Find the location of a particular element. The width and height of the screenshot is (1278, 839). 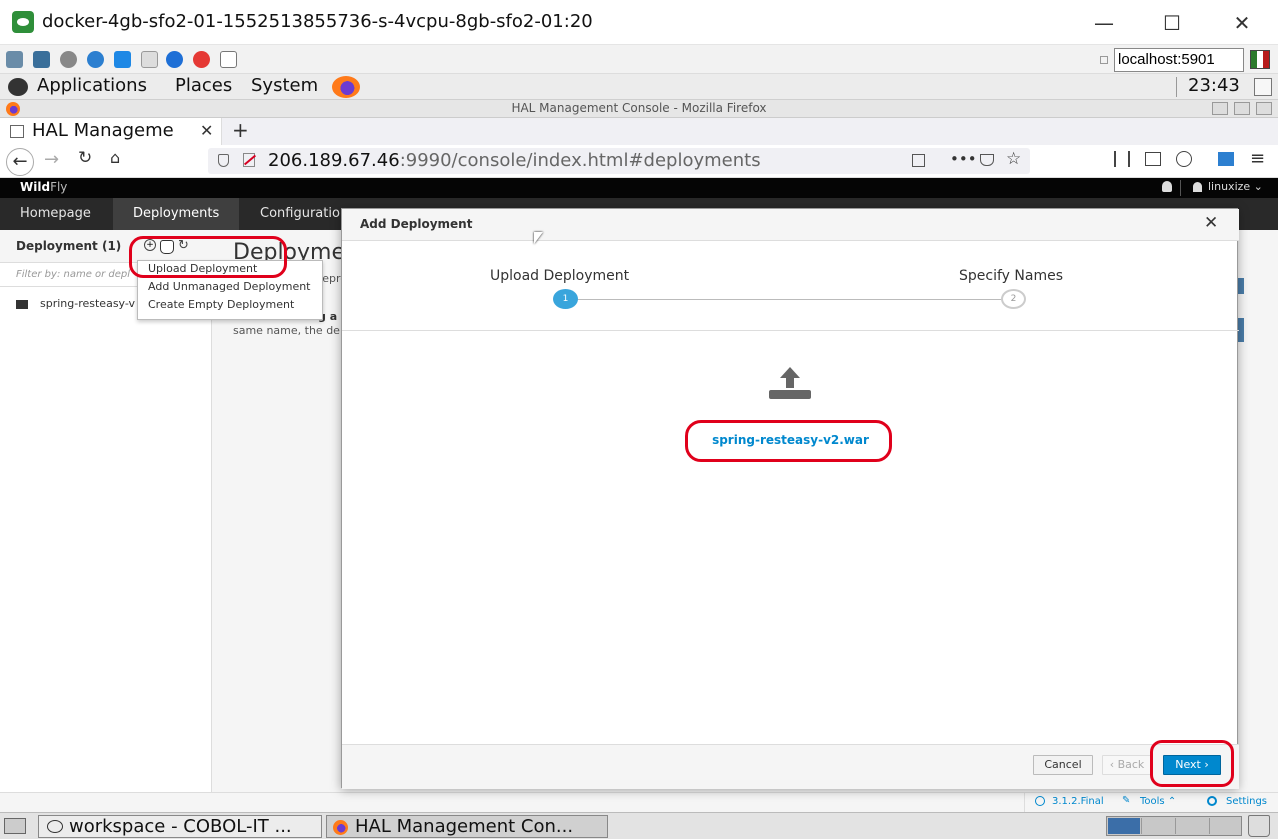

ff-close-button is located at coordinates (1264, 108).